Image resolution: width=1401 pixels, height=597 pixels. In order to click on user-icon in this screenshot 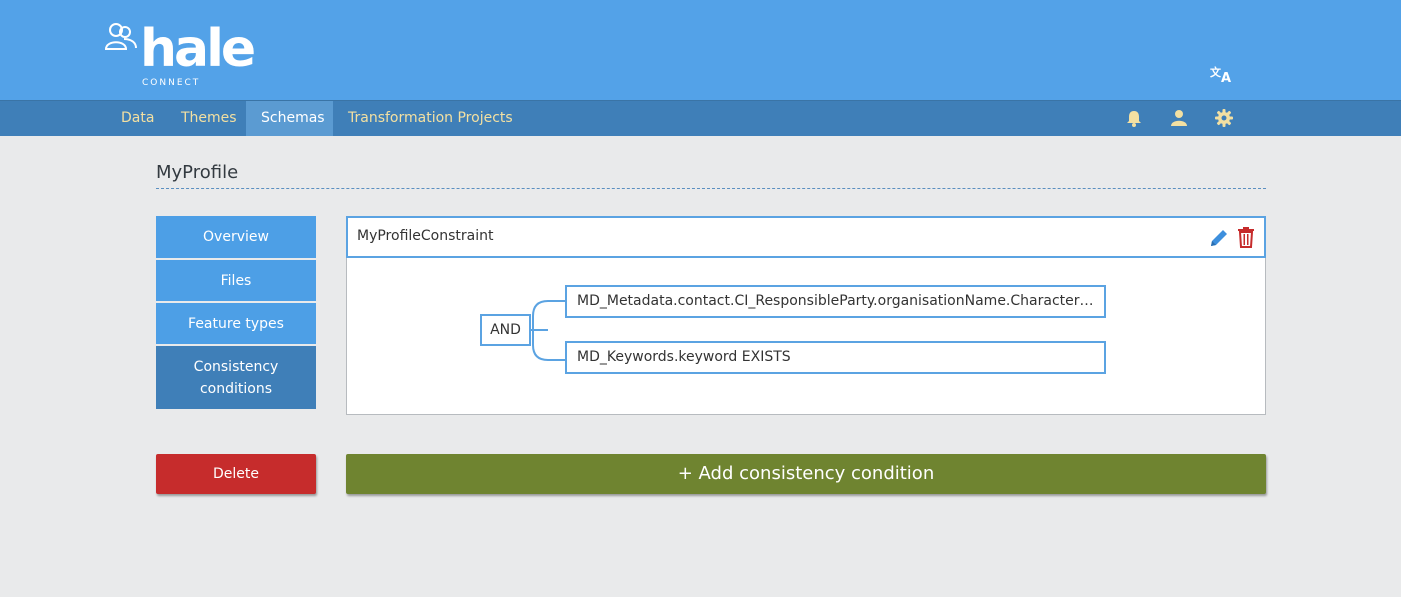, I will do `click(1179, 118)`.